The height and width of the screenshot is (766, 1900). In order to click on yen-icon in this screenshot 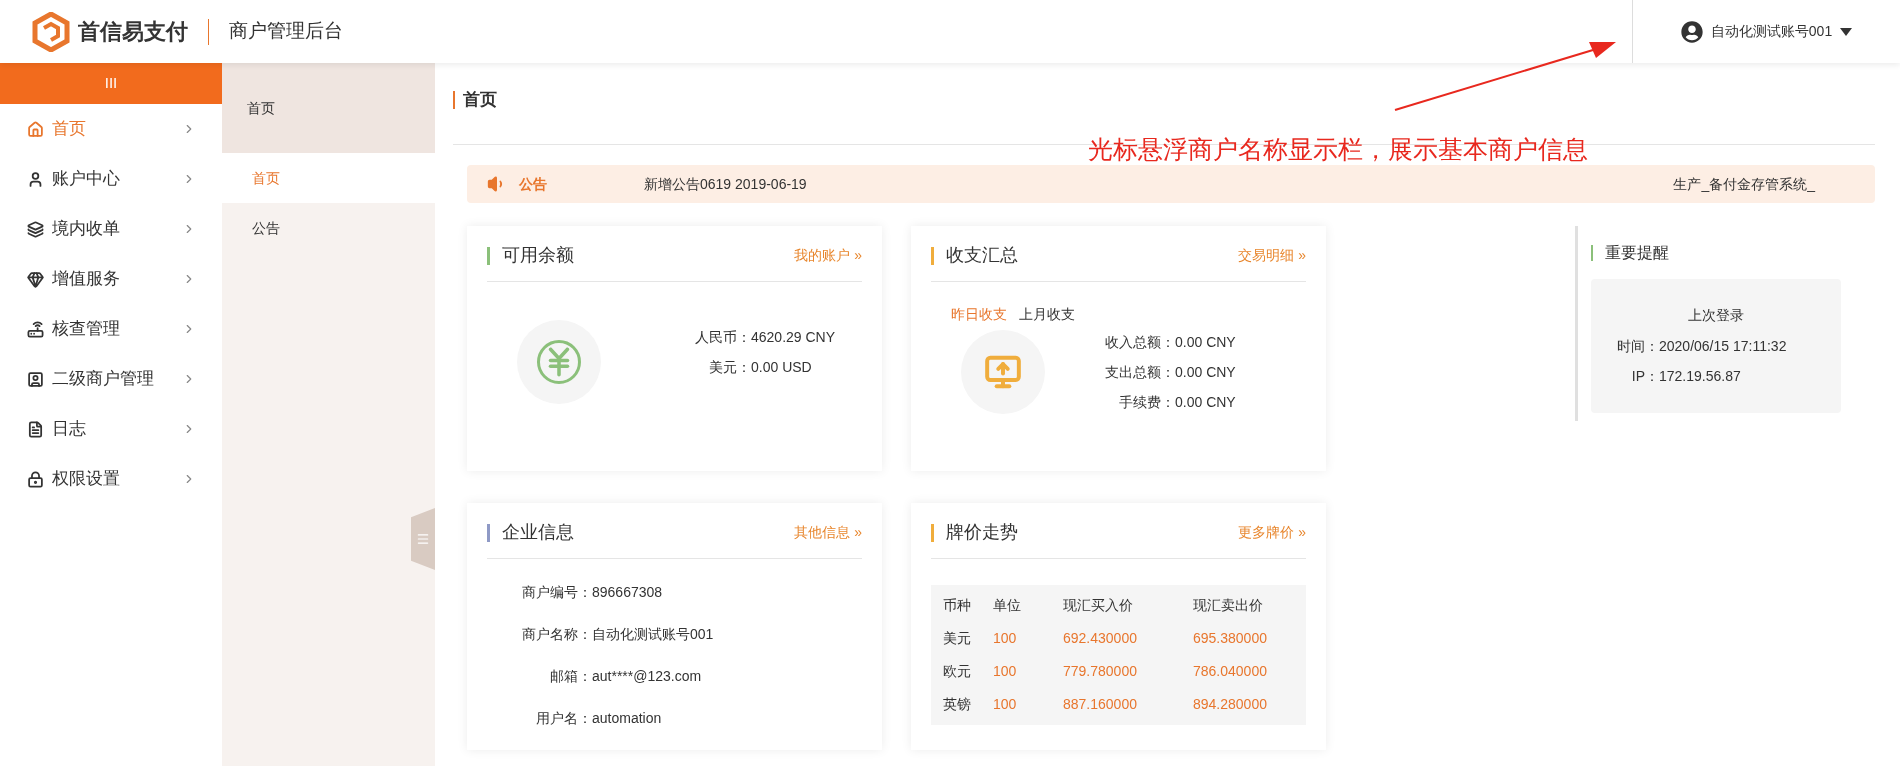, I will do `click(559, 362)`.